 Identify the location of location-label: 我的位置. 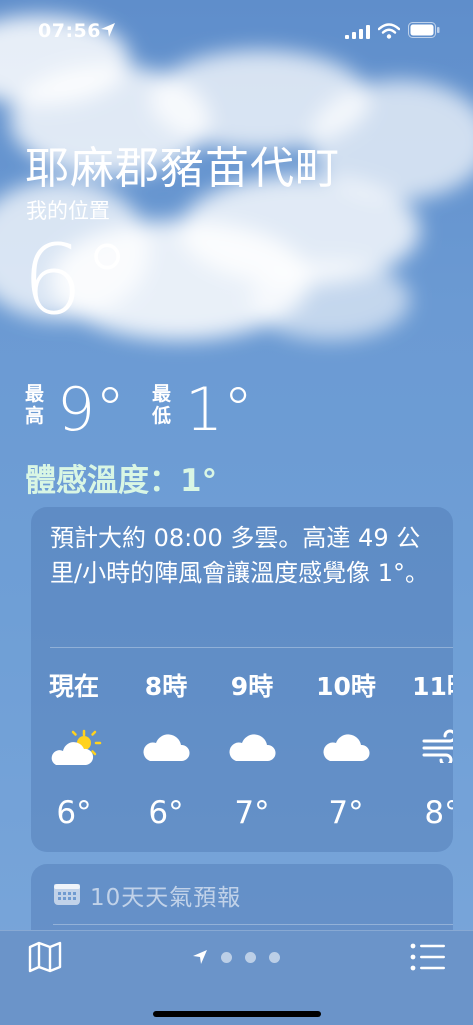
(68, 211).